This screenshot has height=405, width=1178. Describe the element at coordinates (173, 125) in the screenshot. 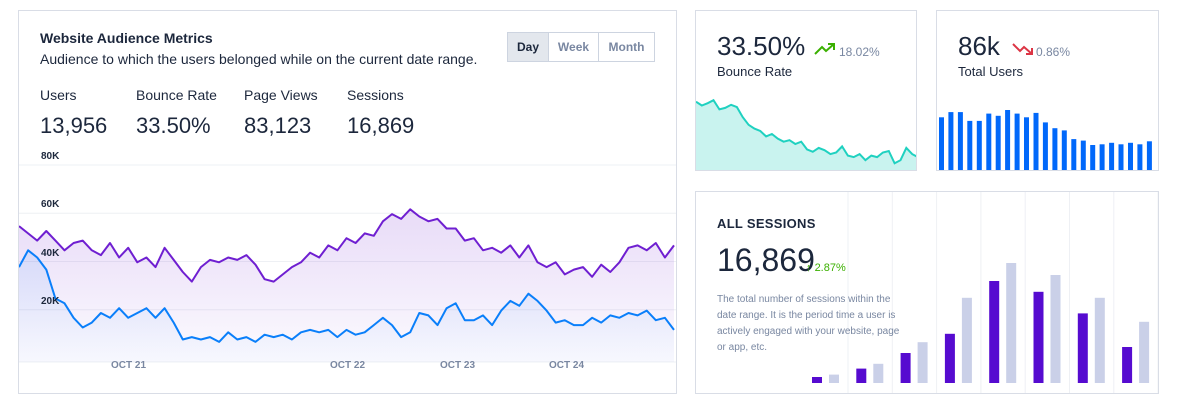

I see `metric-value: 33.50%` at that location.